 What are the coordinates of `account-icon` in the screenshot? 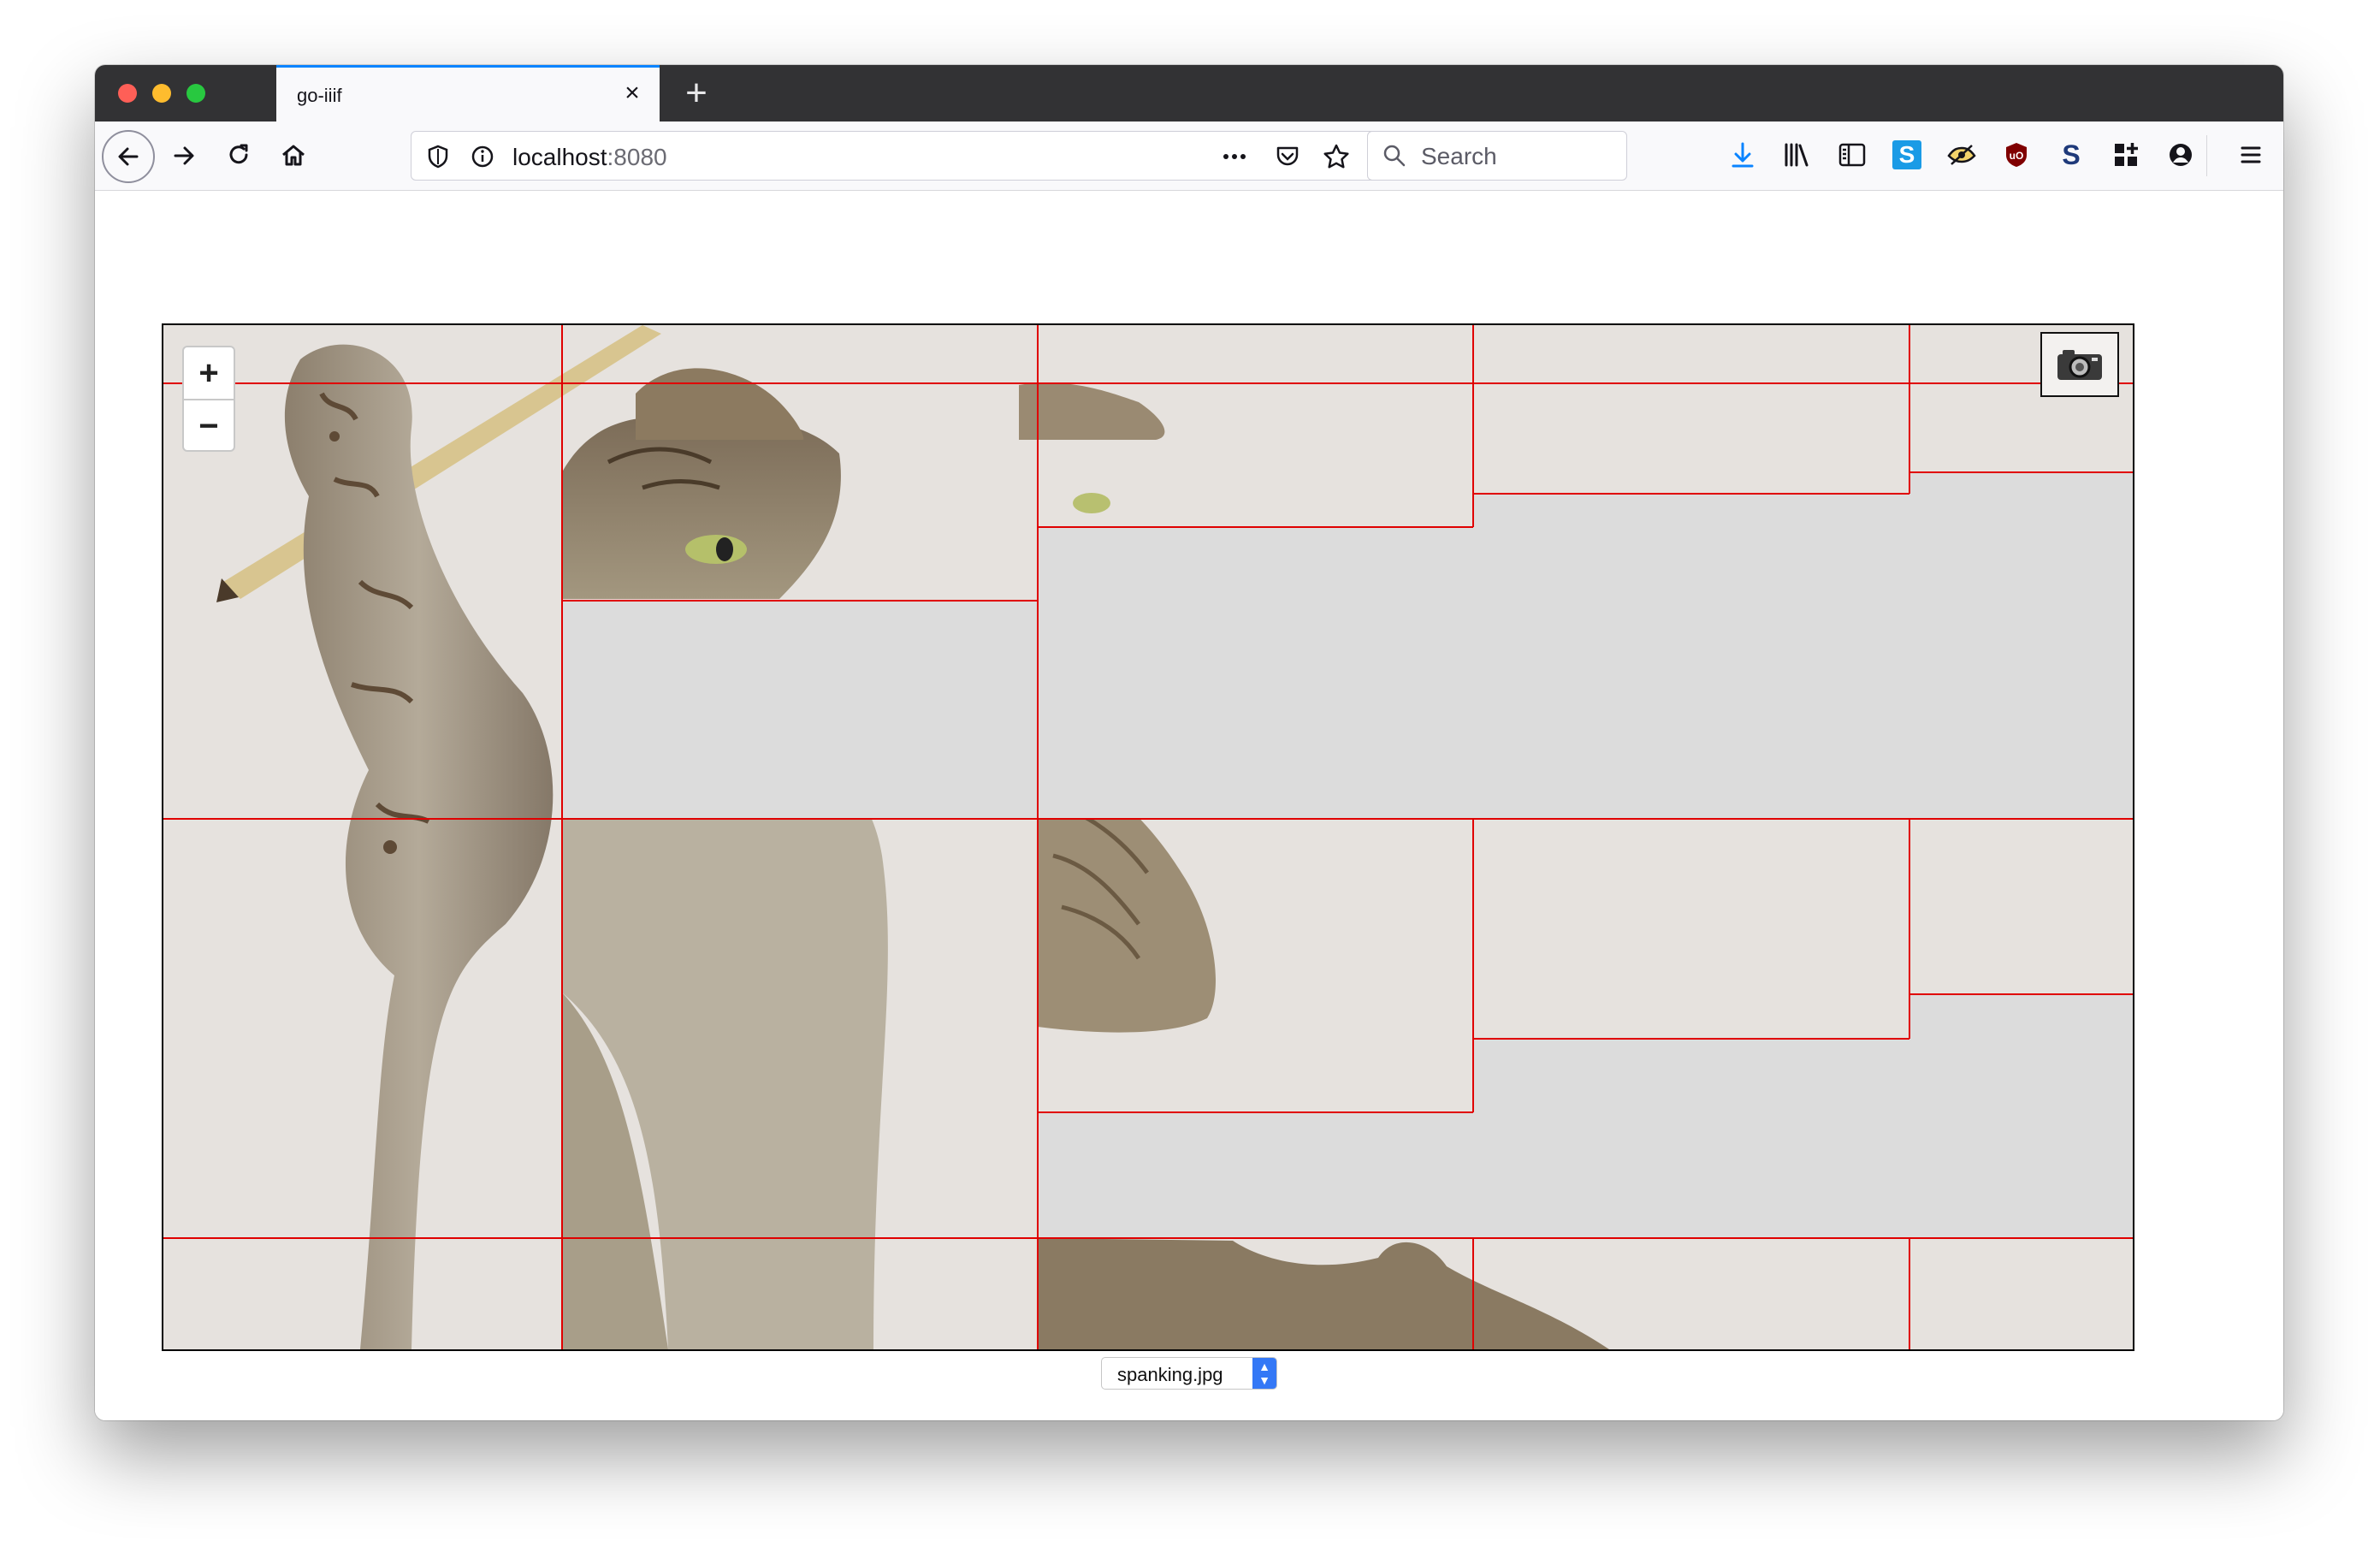 It's located at (2180, 155).